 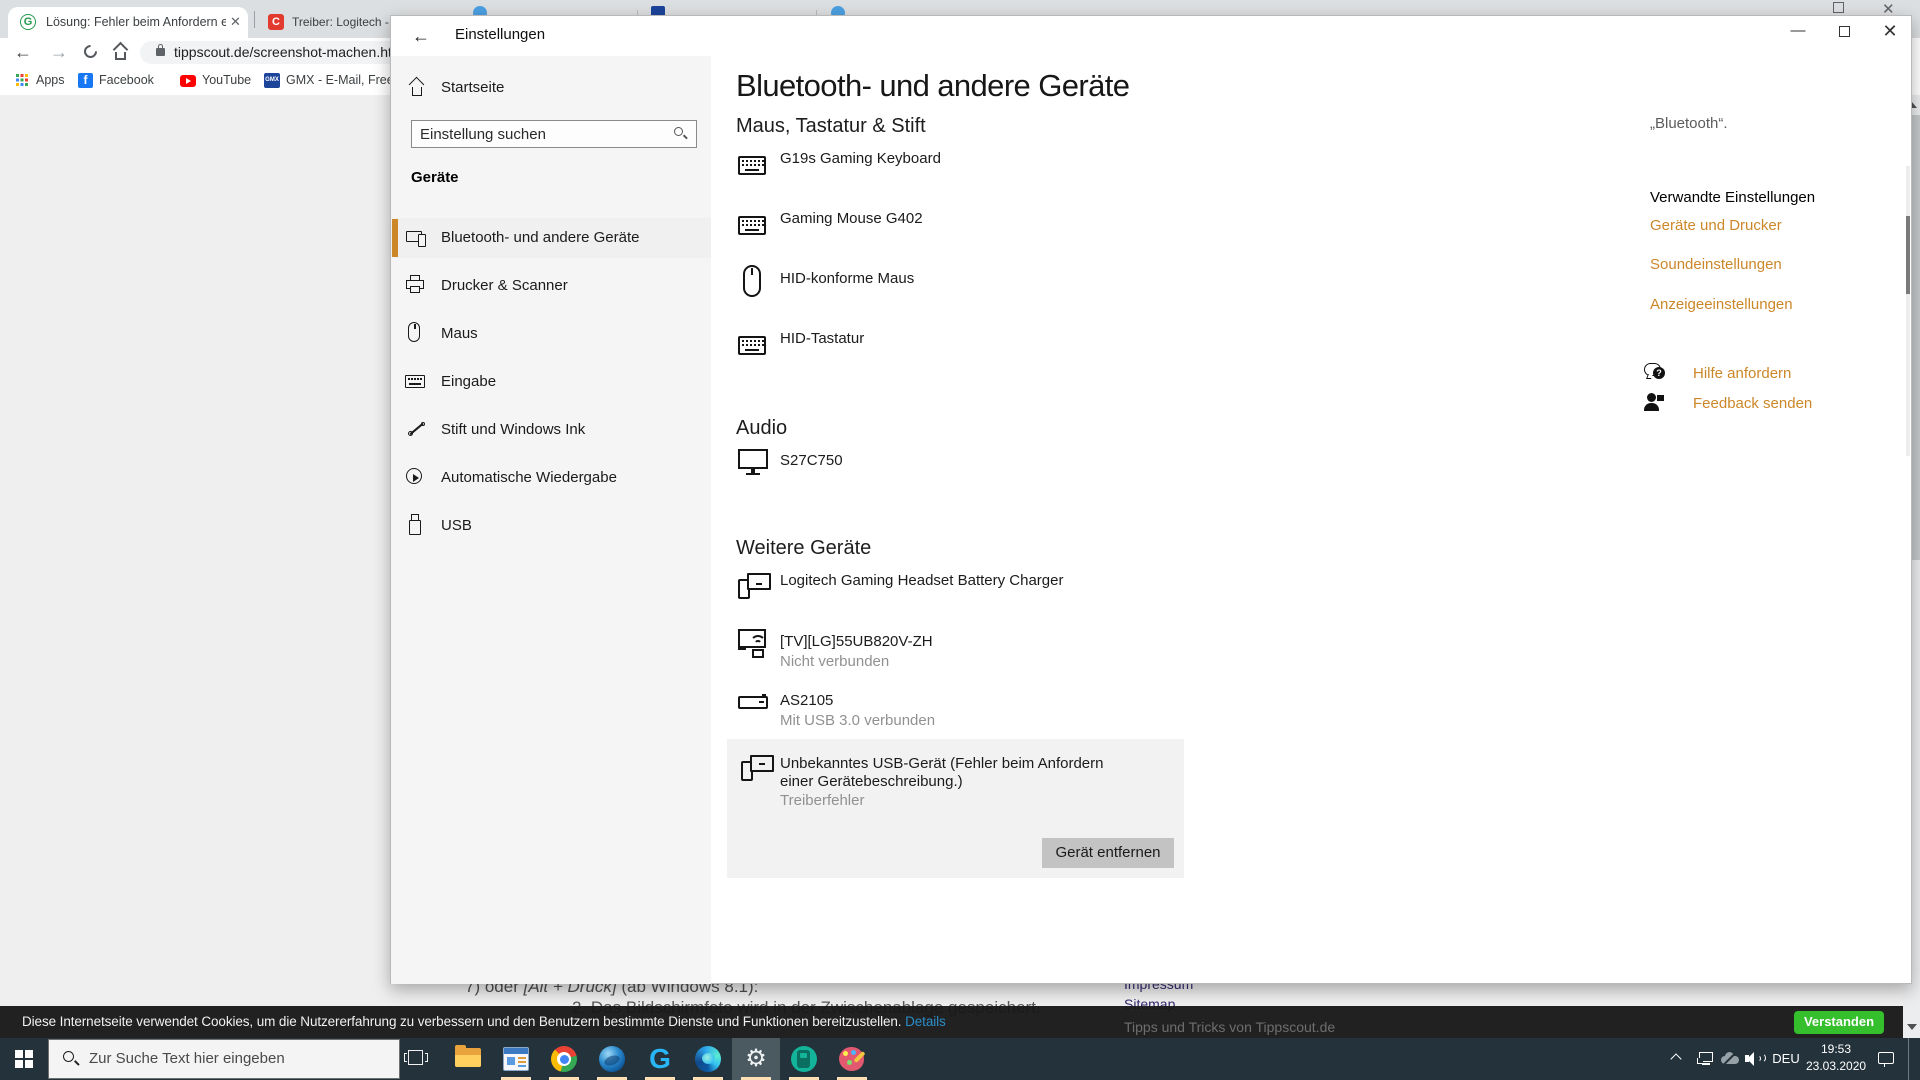 What do you see at coordinates (551, 430) in the screenshot?
I see `sidebar-item-pen: Stift und Windows Ink` at bounding box center [551, 430].